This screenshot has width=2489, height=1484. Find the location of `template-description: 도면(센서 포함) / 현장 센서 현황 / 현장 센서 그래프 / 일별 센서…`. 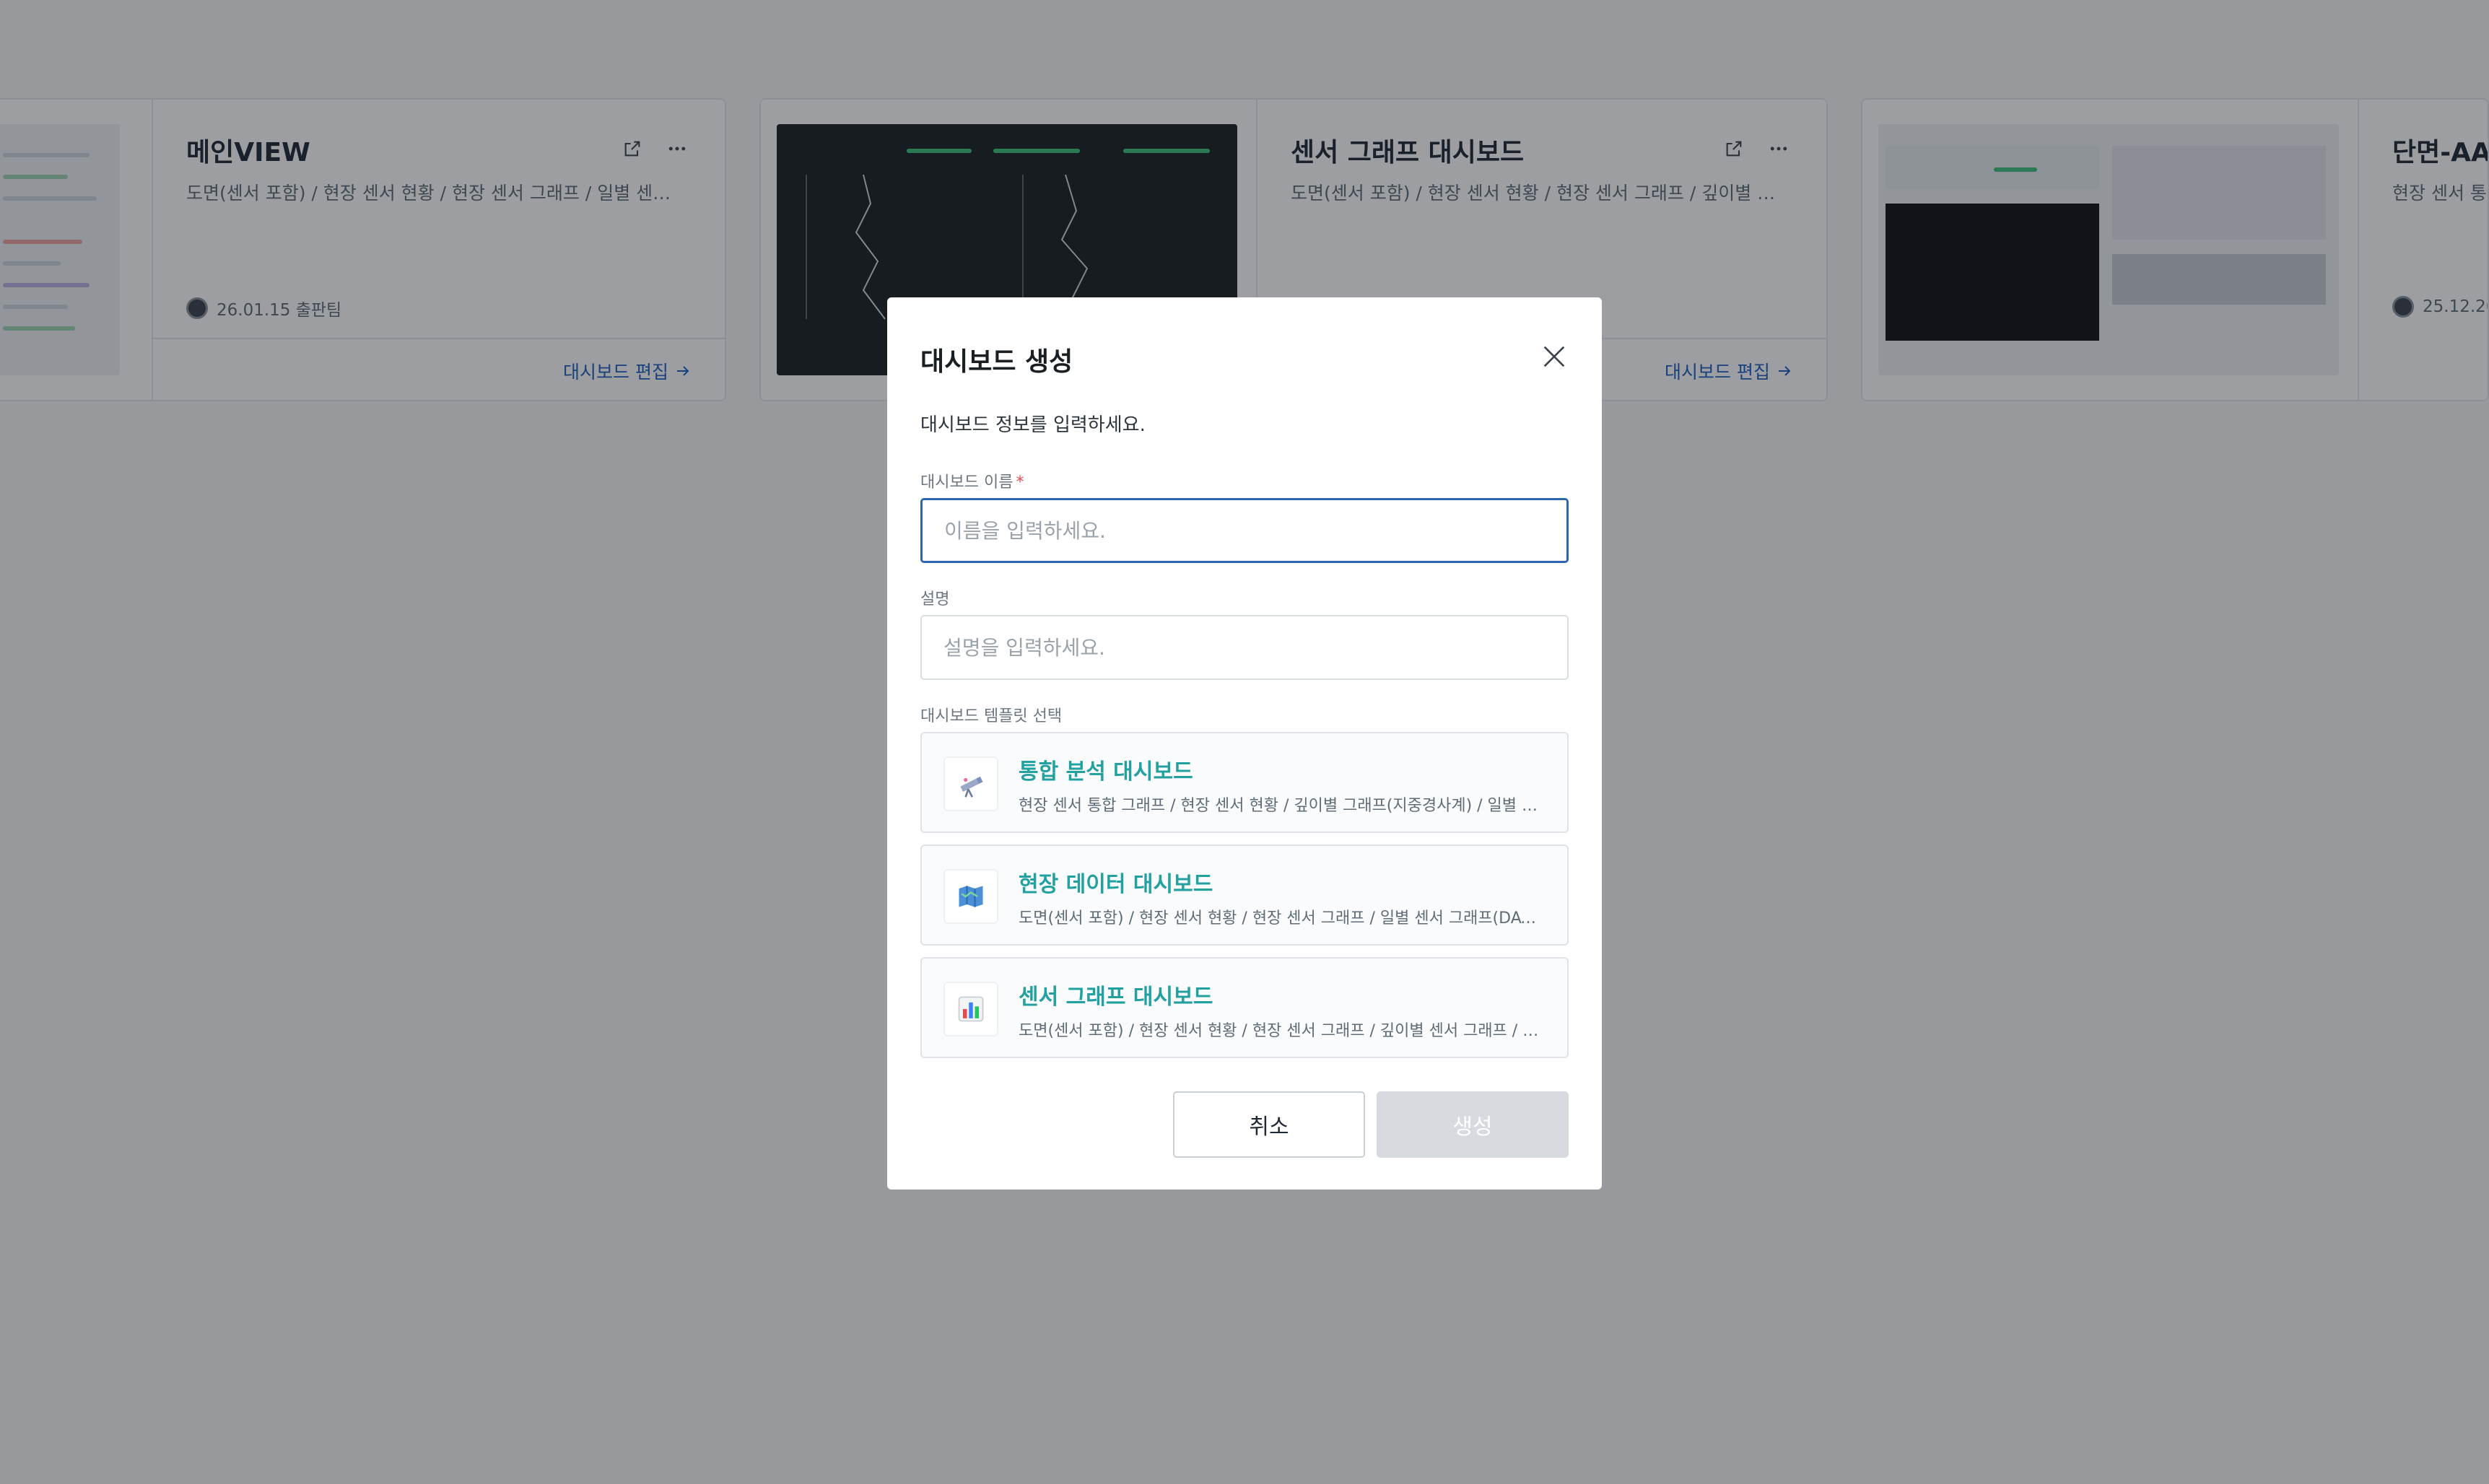

template-description: 도면(센서 포함) / 현장 센서 현황 / 현장 센서 그래프 / 일별 센서… is located at coordinates (1282, 918).